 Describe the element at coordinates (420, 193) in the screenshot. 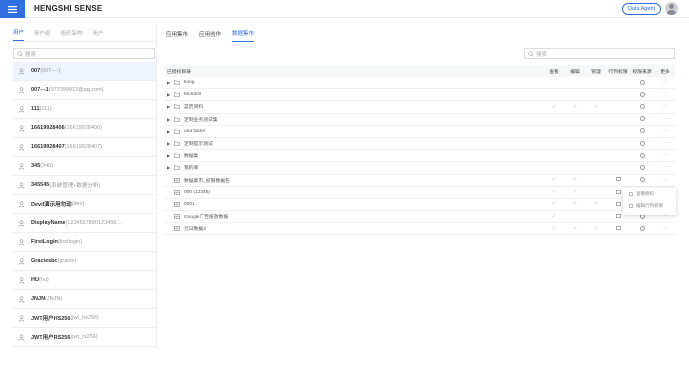

I see `table-row: 000 (12345)✓✓···` at that location.